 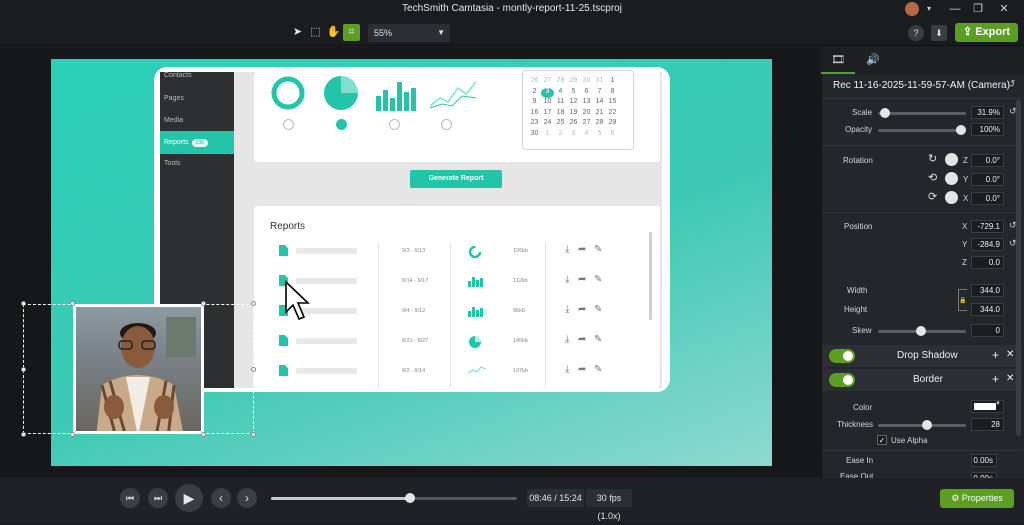 I want to click on thickness-input: 28, so click(x=987, y=424).